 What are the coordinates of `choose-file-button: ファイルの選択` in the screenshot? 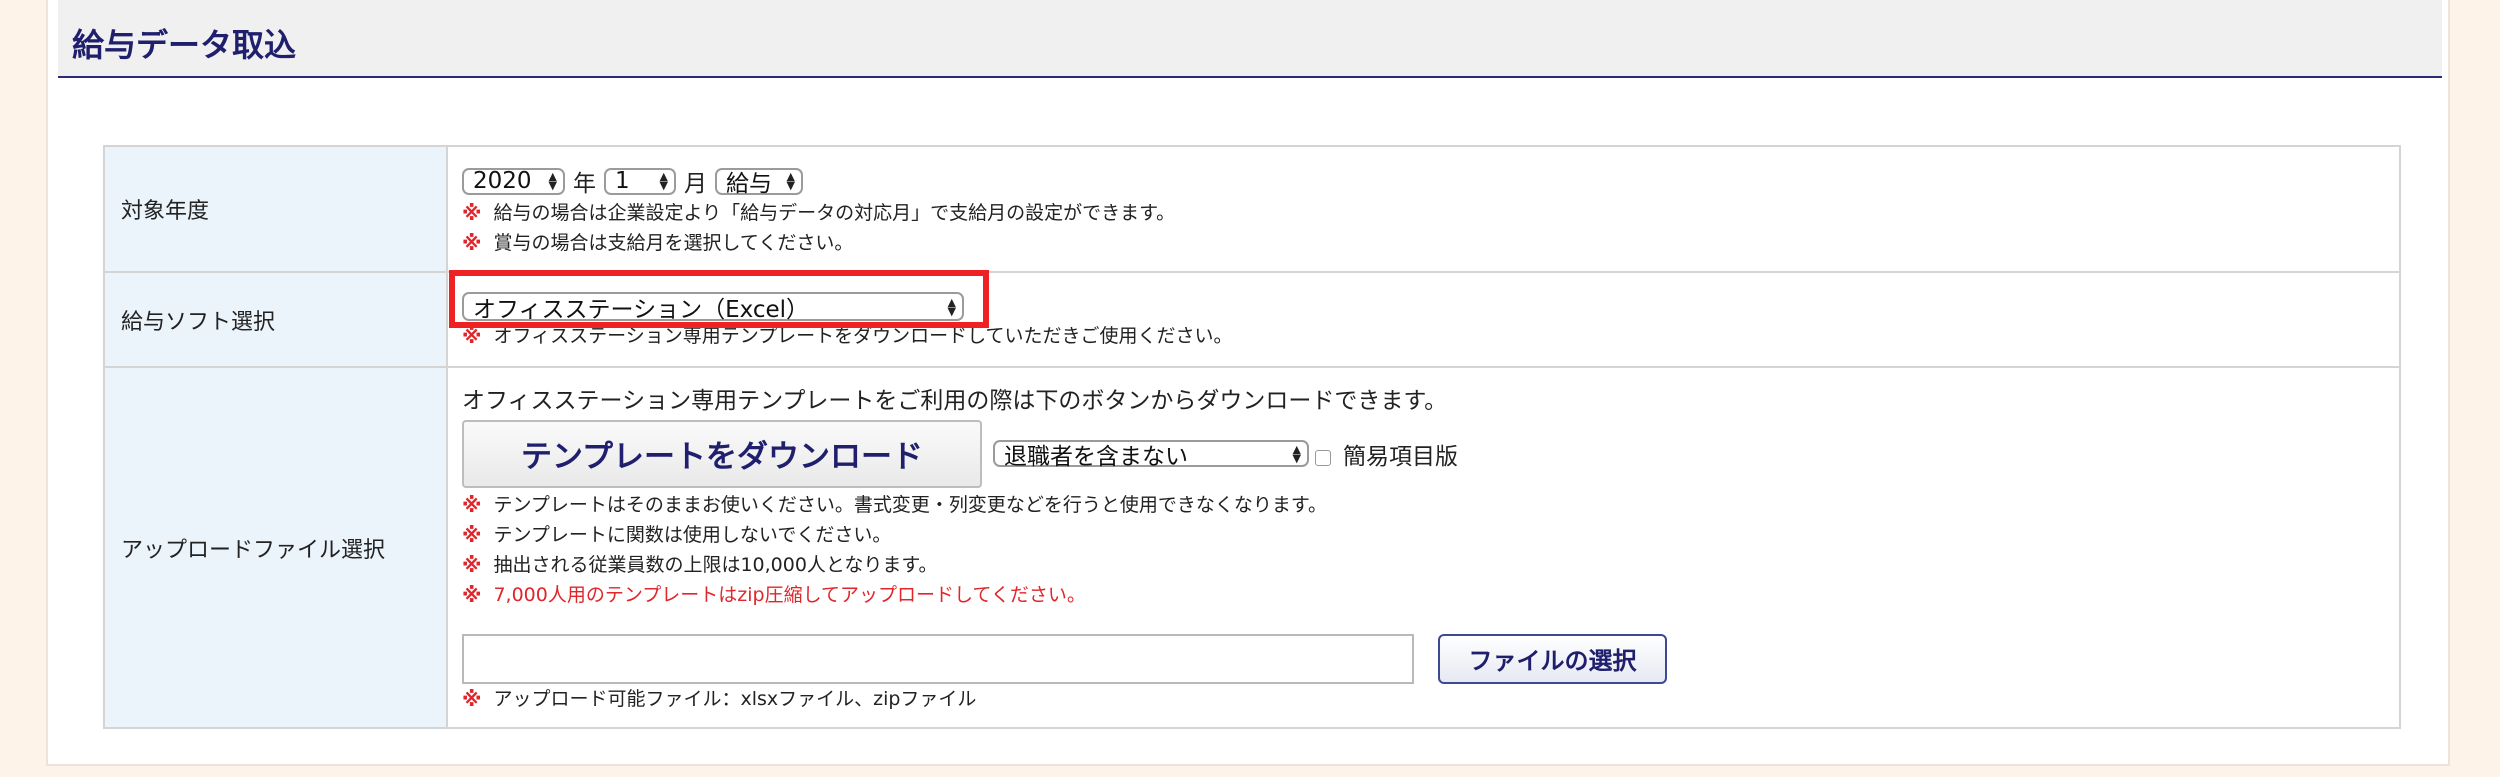 It's located at (1552, 658).